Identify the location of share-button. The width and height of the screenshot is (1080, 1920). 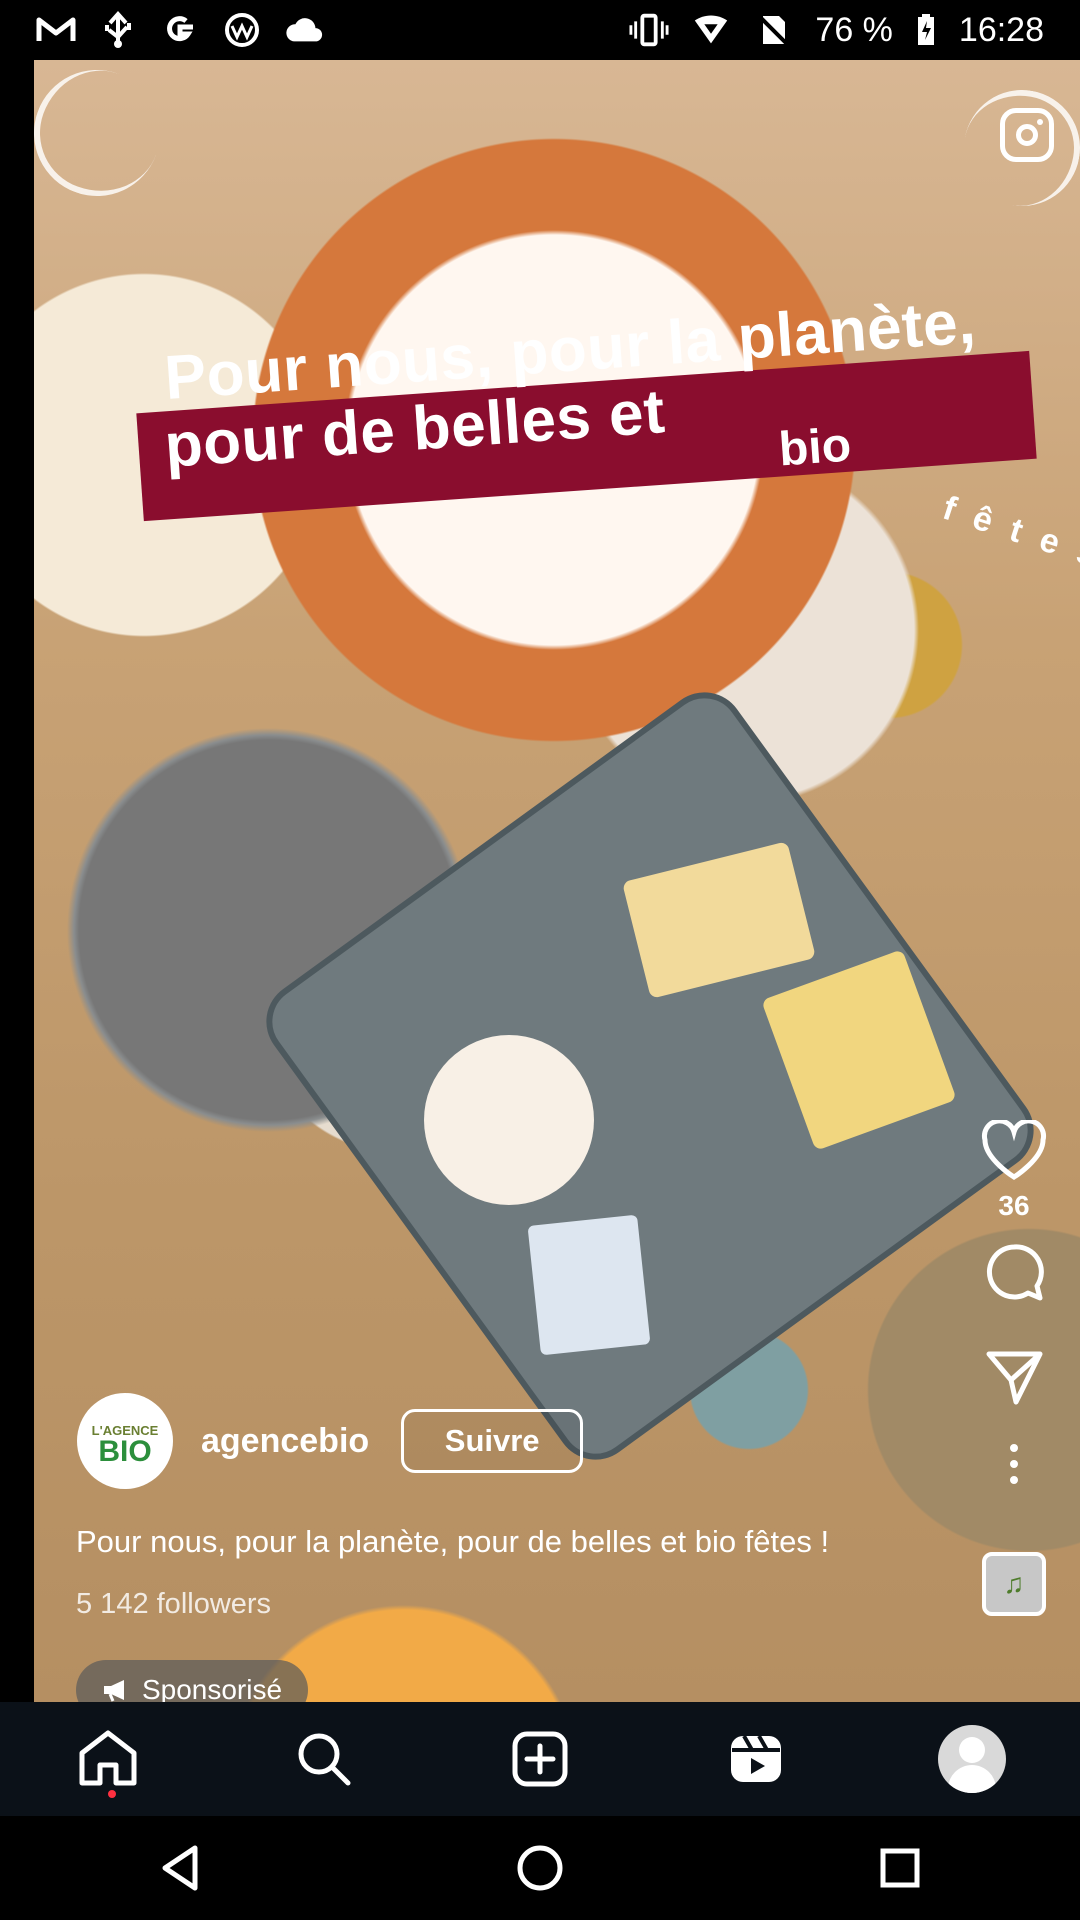
(1014, 1378).